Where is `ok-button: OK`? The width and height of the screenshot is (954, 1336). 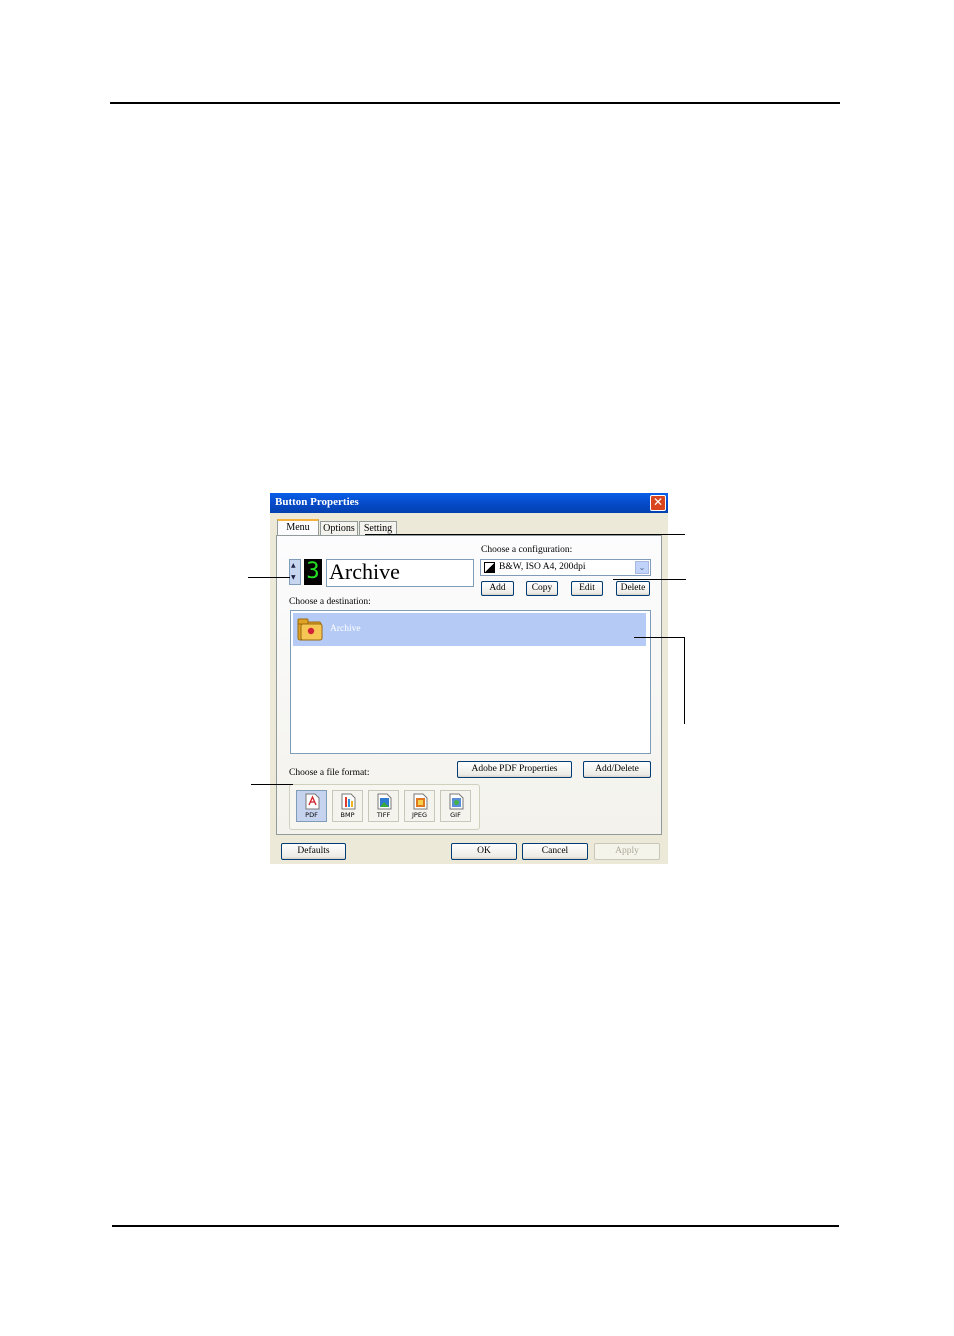
ok-button: OK is located at coordinates (484, 851).